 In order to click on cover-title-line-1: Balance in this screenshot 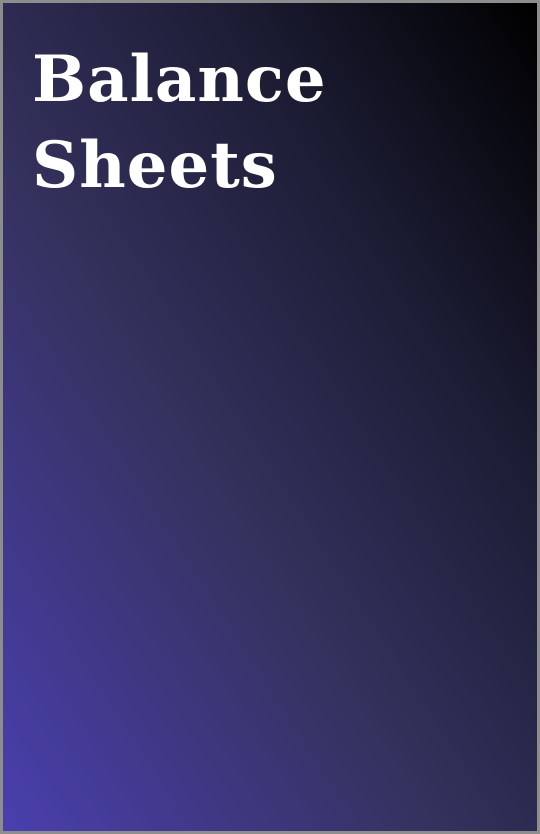, I will do `click(179, 79)`.